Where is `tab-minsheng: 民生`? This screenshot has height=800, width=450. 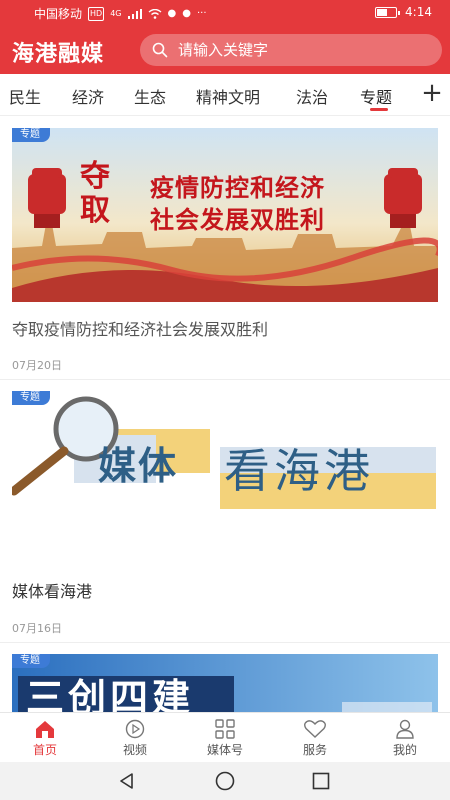
tab-minsheng: 民生 is located at coordinates (25, 96).